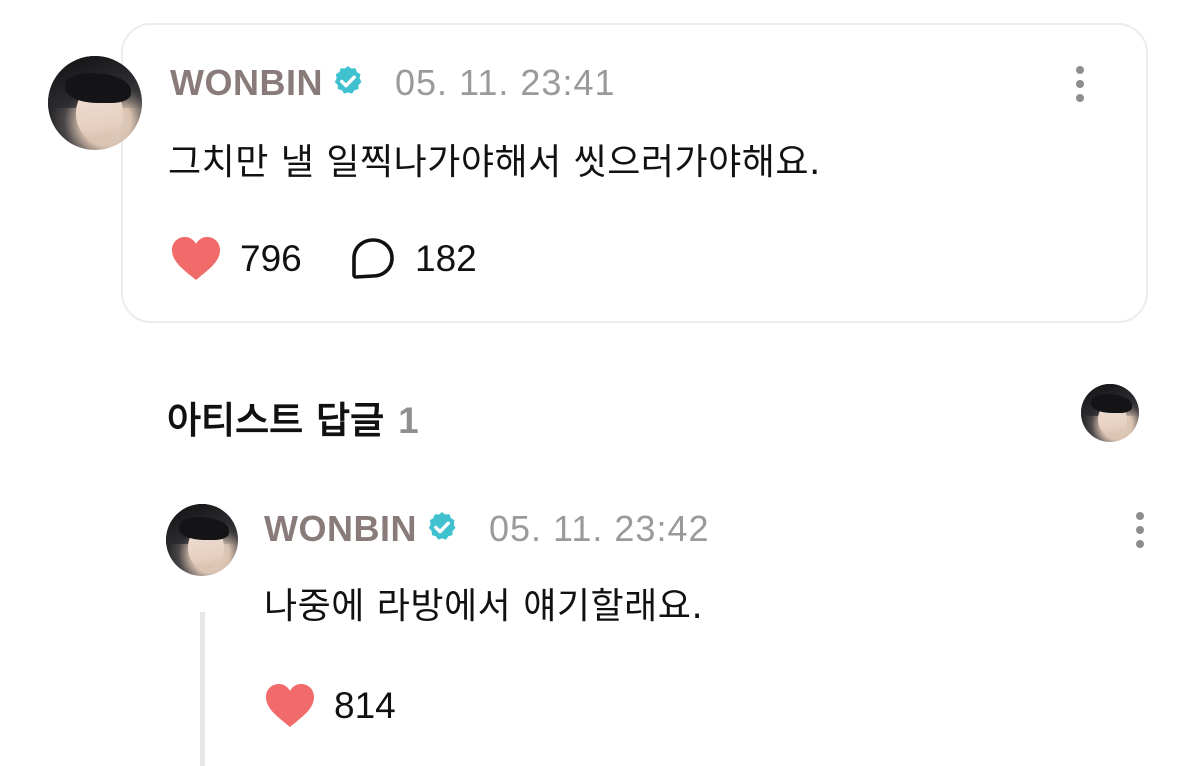  Describe the element at coordinates (373, 258) in the screenshot. I see `speech-bubble-icon` at that location.